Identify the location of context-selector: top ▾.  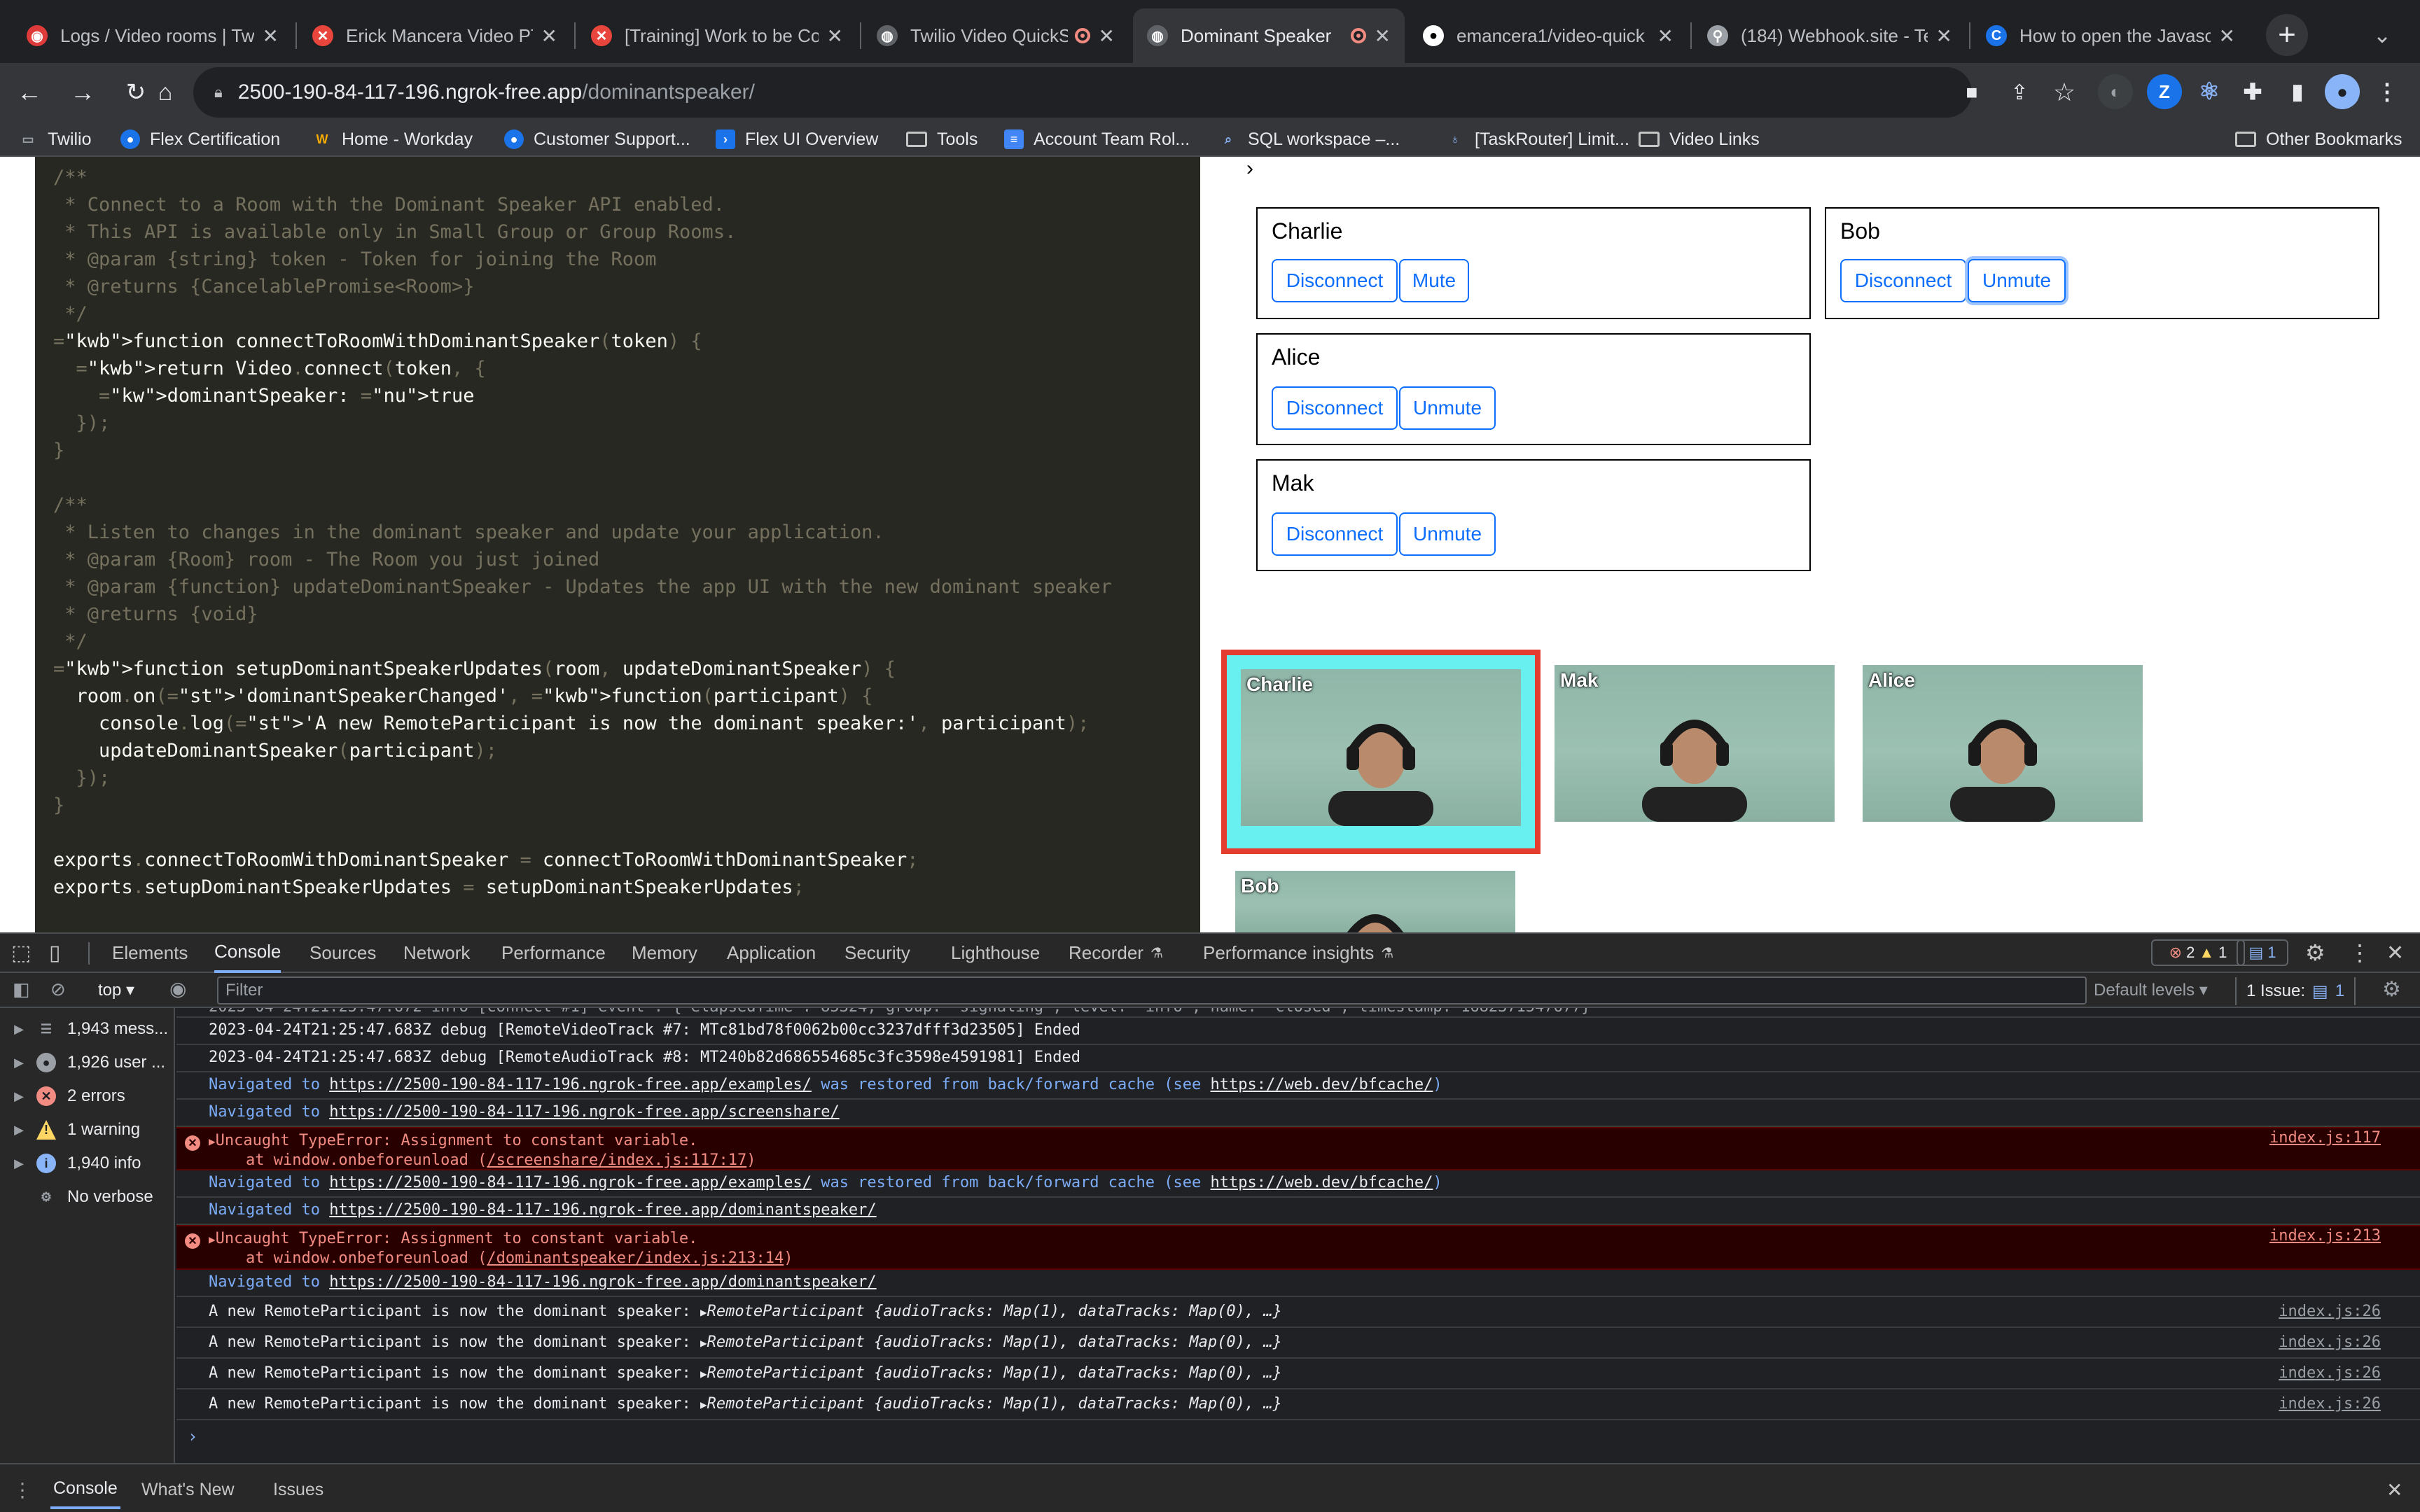
(116, 990).